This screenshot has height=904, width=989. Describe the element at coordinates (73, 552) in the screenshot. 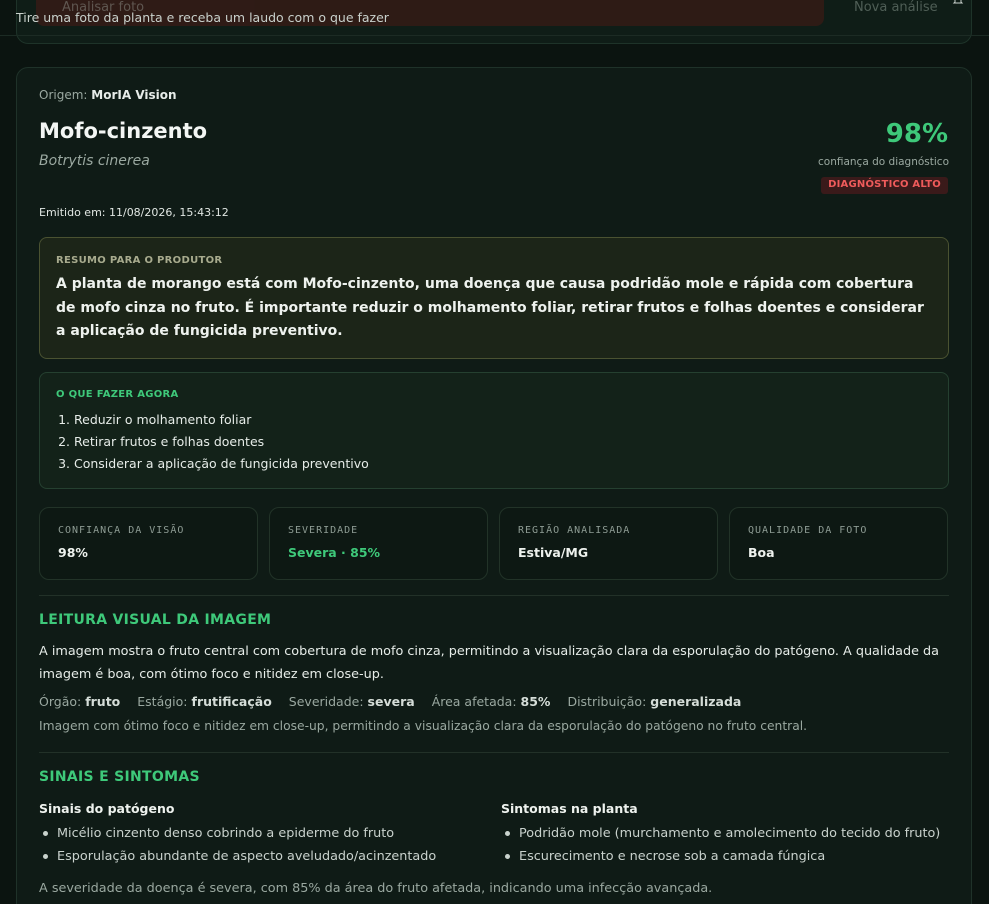

I see `metric-value: 98%` at that location.